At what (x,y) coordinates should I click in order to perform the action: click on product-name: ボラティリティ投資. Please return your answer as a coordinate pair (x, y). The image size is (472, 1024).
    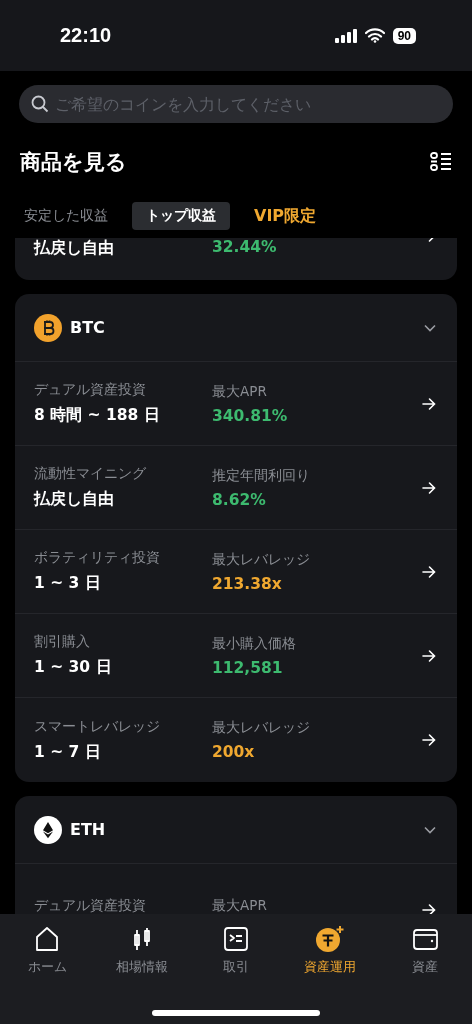
    Looking at the image, I should click on (97, 558).